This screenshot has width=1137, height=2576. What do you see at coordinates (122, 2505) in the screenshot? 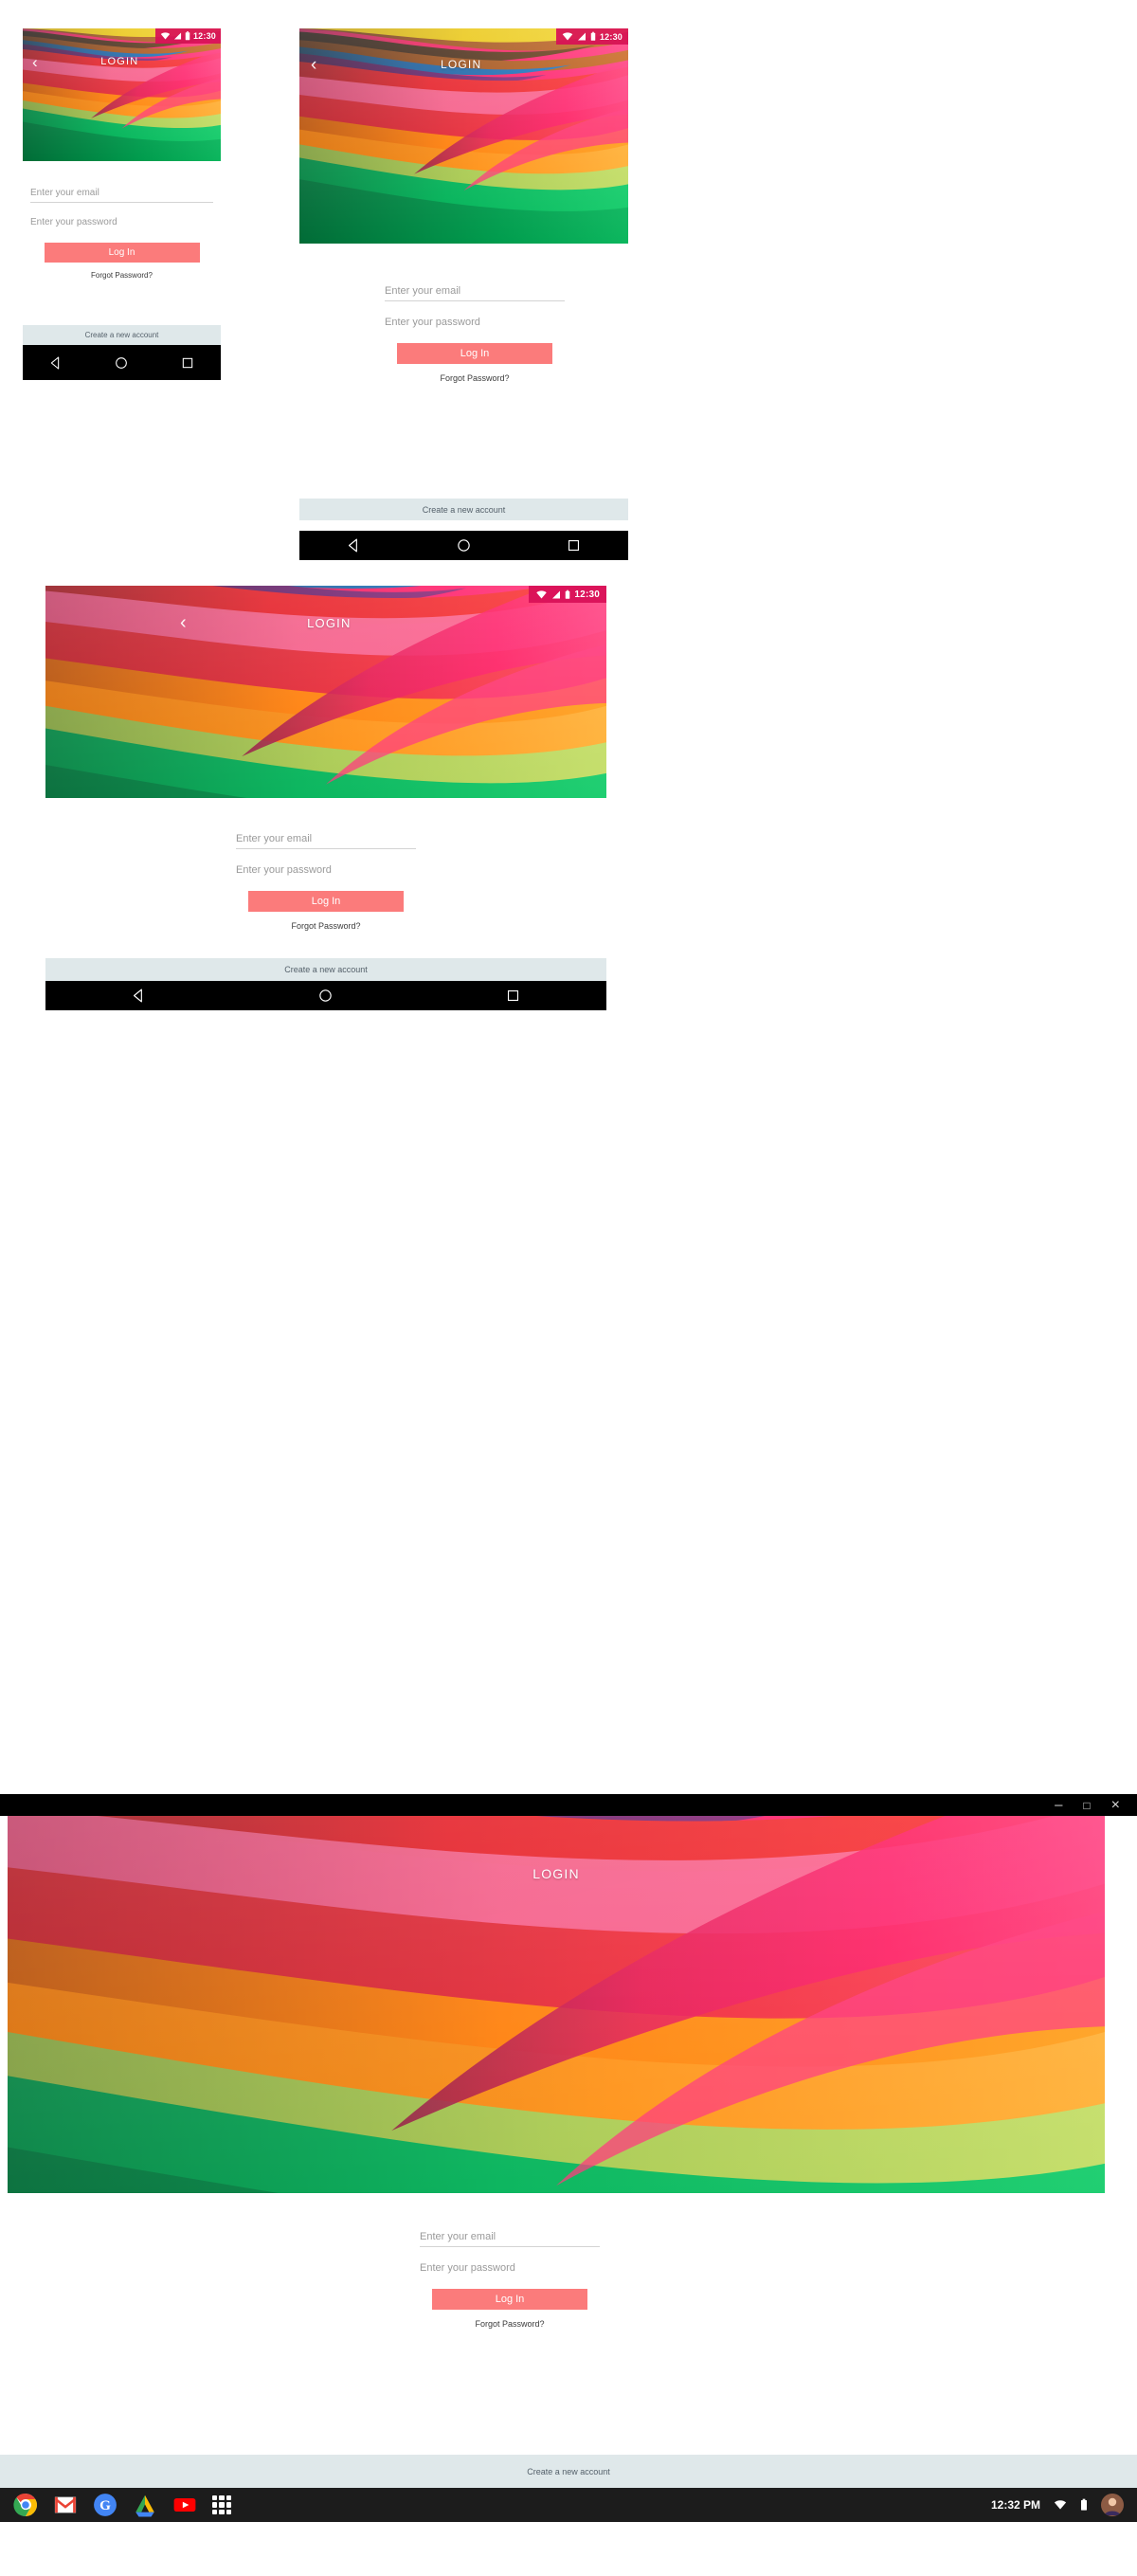
I see `shelf-app-icons: G` at bounding box center [122, 2505].